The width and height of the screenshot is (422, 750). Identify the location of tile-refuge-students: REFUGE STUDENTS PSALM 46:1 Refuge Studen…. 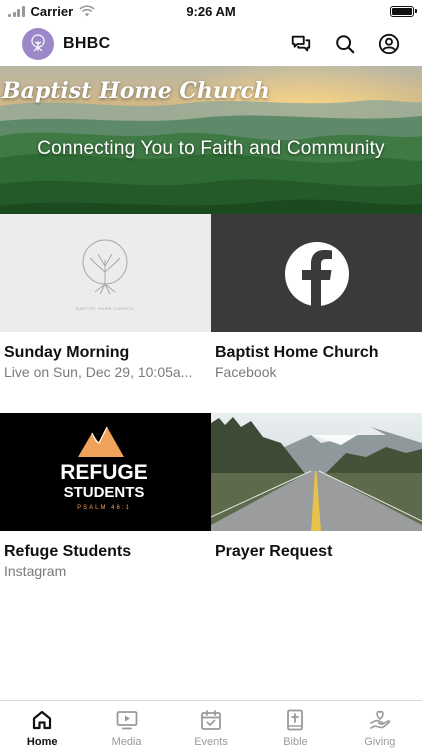
(105, 496).